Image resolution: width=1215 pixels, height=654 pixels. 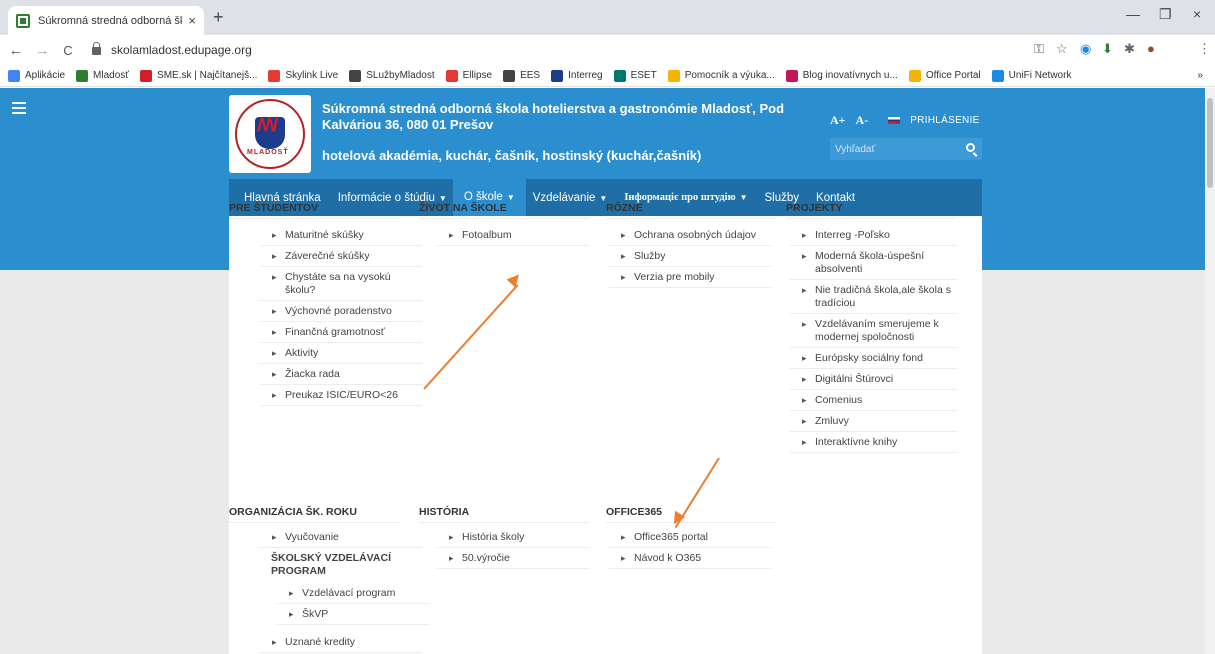 I want to click on font-decrease-button: A-, so click(x=862, y=120).